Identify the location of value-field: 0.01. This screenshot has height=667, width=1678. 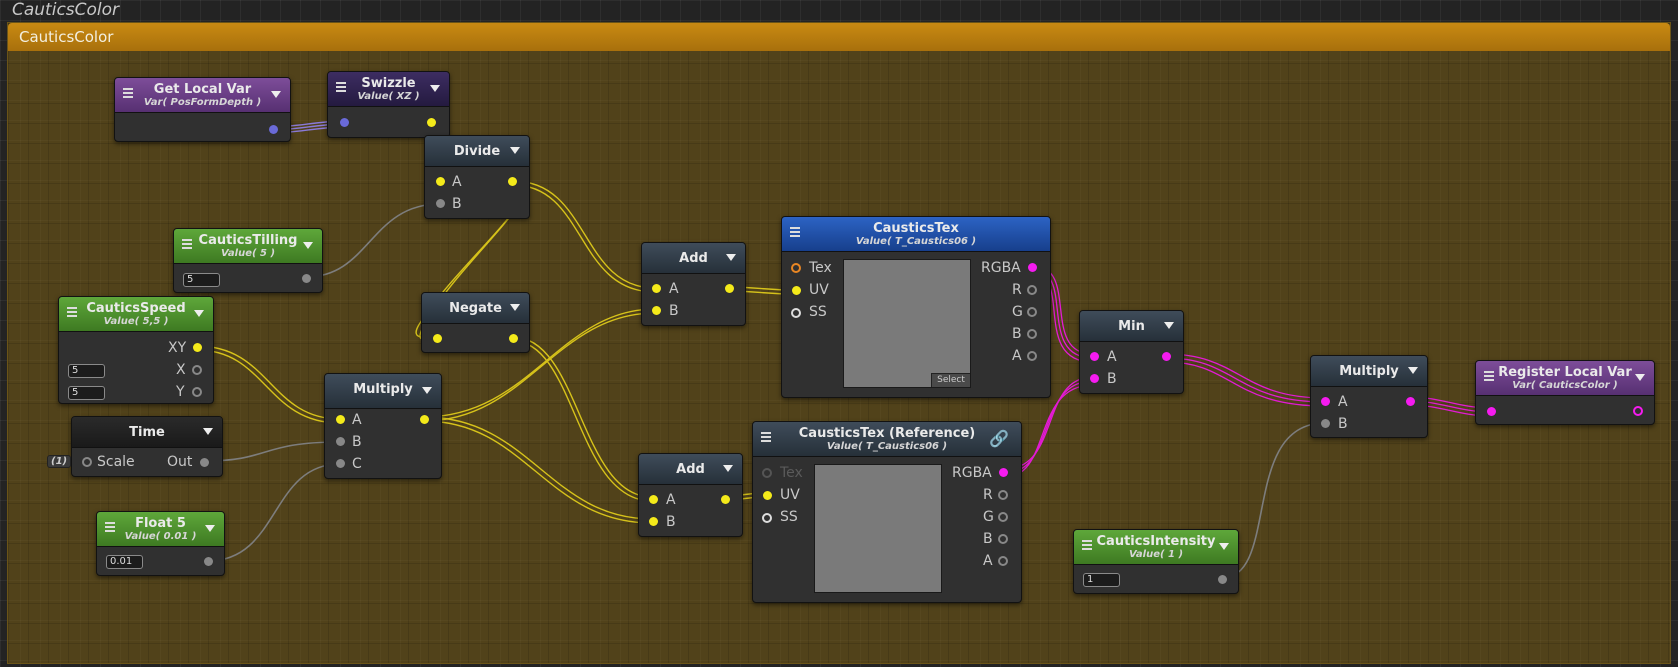
(124, 562).